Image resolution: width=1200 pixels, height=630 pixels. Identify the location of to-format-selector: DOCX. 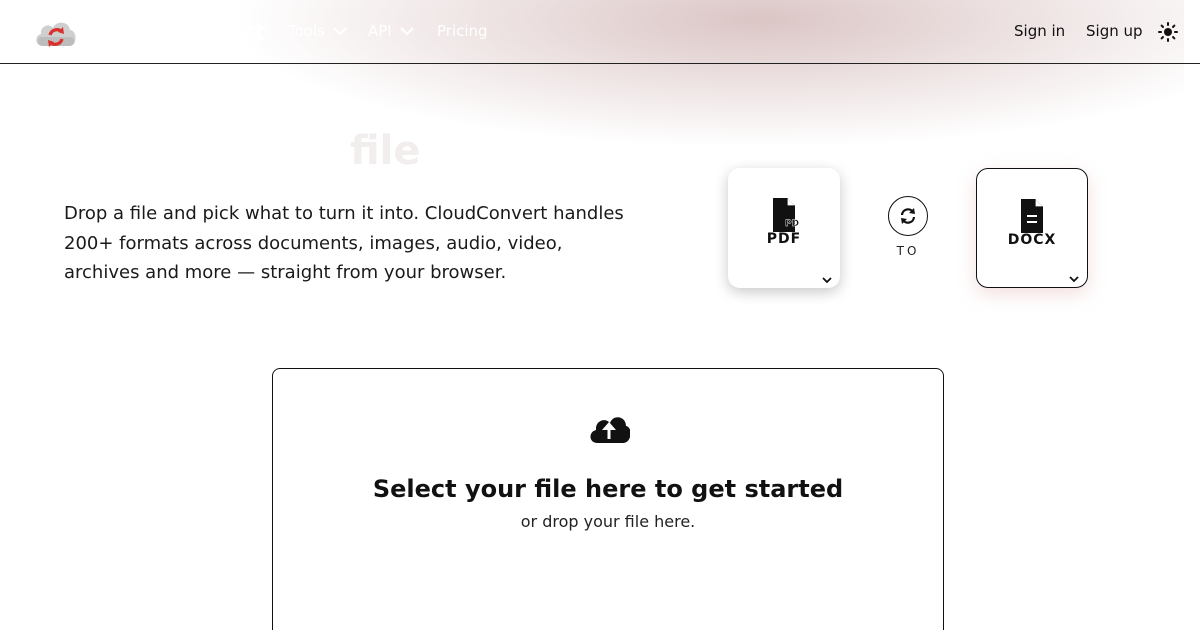
(1032, 228).